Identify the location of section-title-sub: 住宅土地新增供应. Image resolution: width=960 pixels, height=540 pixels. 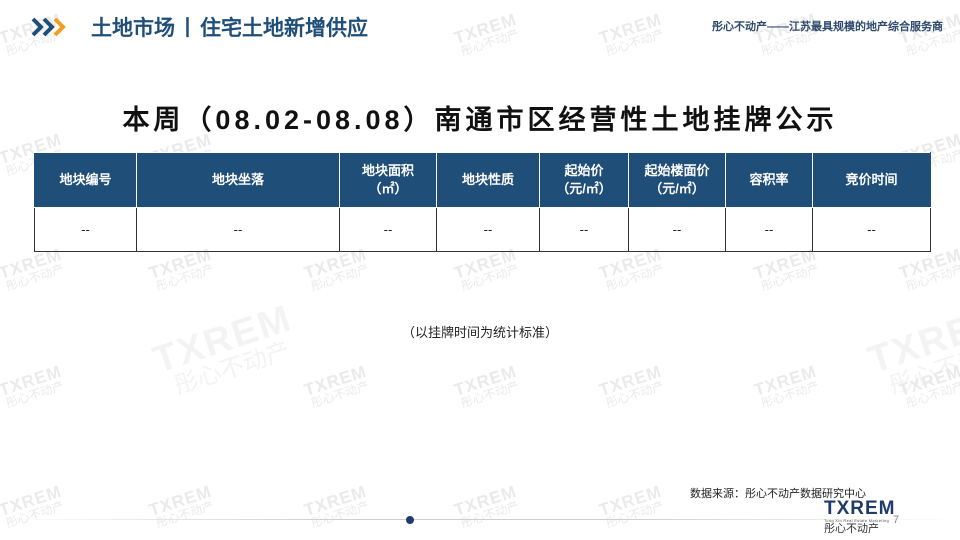
(284, 28).